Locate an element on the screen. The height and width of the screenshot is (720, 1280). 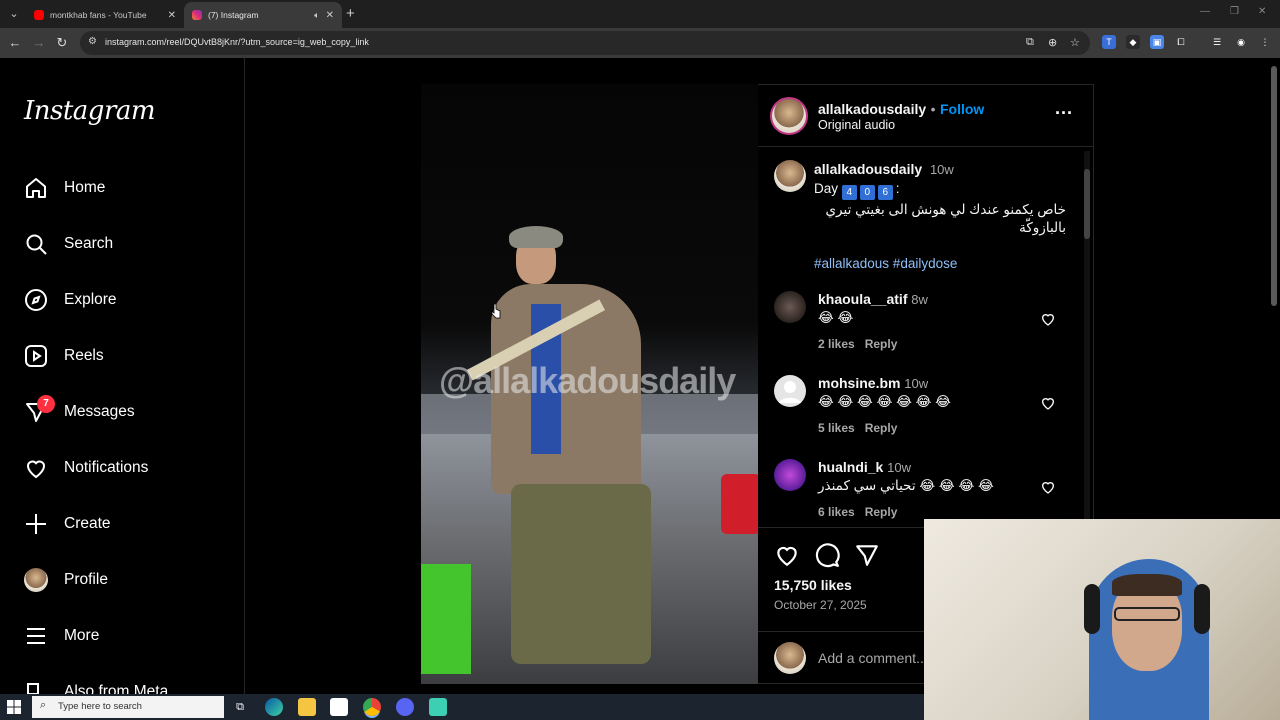
sidebar-item-profile: Profile is located at coordinates (66, 580).